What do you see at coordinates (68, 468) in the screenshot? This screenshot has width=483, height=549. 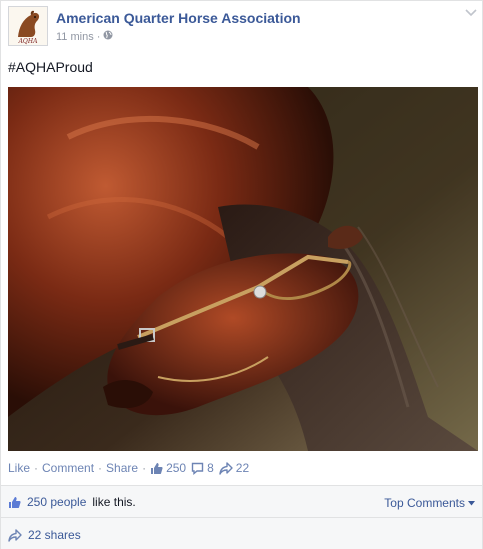 I see `comment-link: Comment` at bounding box center [68, 468].